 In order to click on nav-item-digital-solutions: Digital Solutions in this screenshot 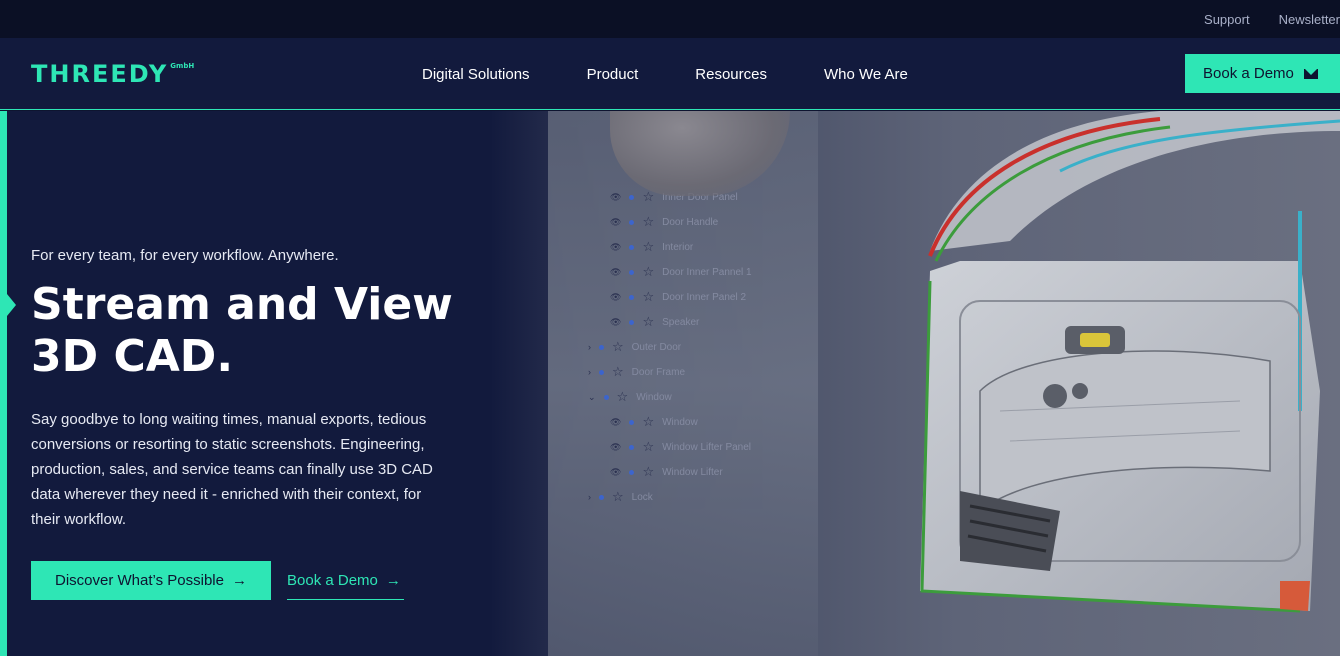, I will do `click(476, 74)`.